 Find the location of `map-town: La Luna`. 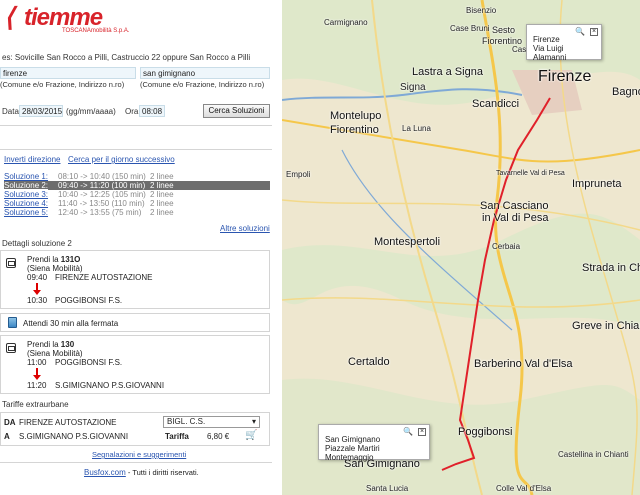

map-town: La Luna is located at coordinates (416, 128).